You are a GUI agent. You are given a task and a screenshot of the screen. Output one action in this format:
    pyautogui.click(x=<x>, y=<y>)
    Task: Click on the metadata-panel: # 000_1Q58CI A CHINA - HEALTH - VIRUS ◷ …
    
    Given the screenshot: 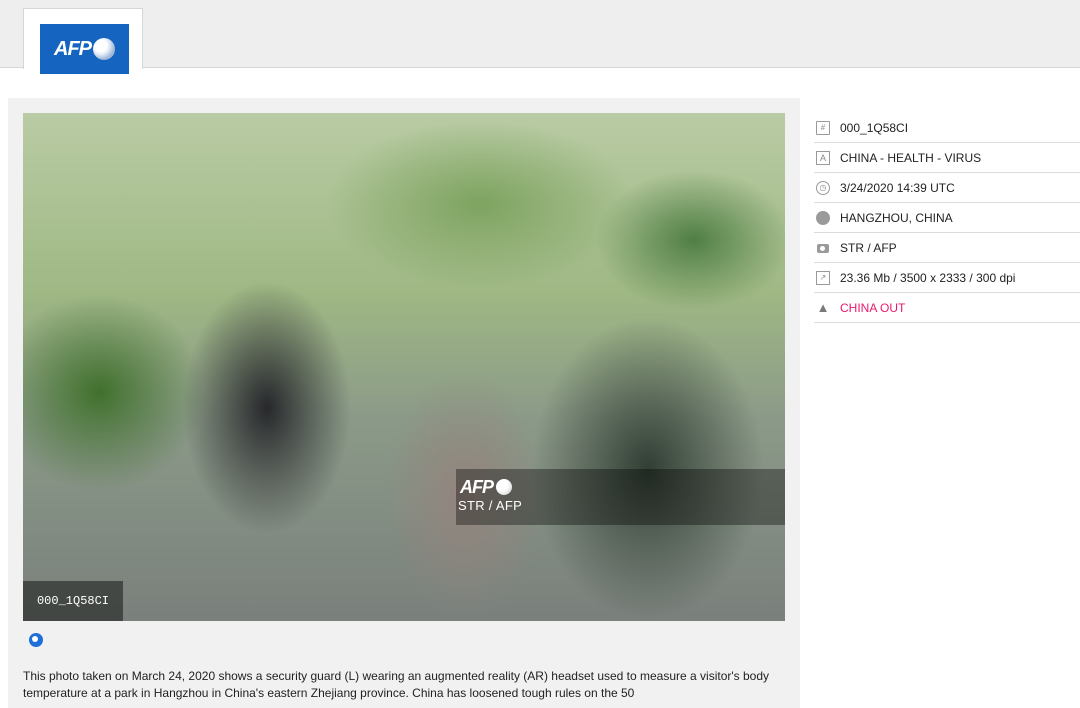 What is the action you would take?
    pyautogui.click(x=947, y=218)
    